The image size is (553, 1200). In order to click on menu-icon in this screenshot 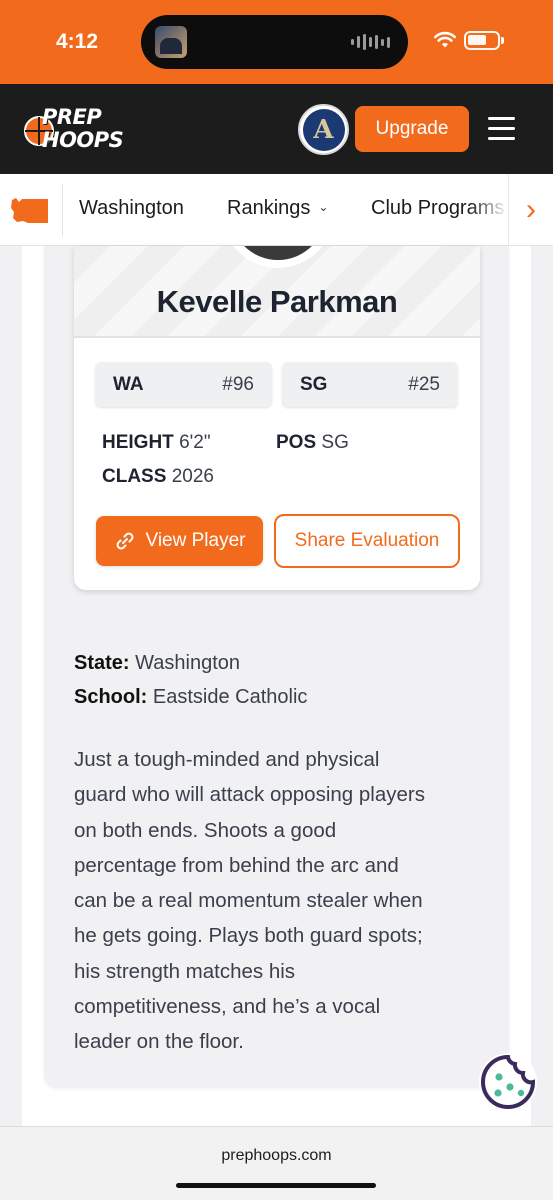, I will do `click(502, 129)`.